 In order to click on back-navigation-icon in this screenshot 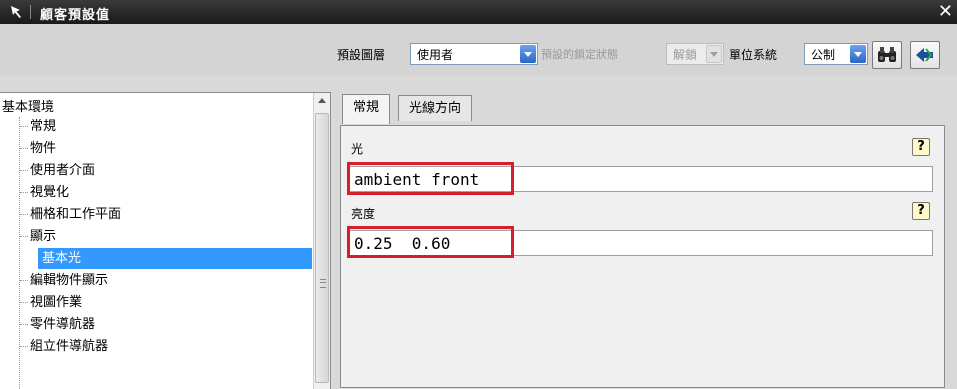, I will do `click(924, 55)`.